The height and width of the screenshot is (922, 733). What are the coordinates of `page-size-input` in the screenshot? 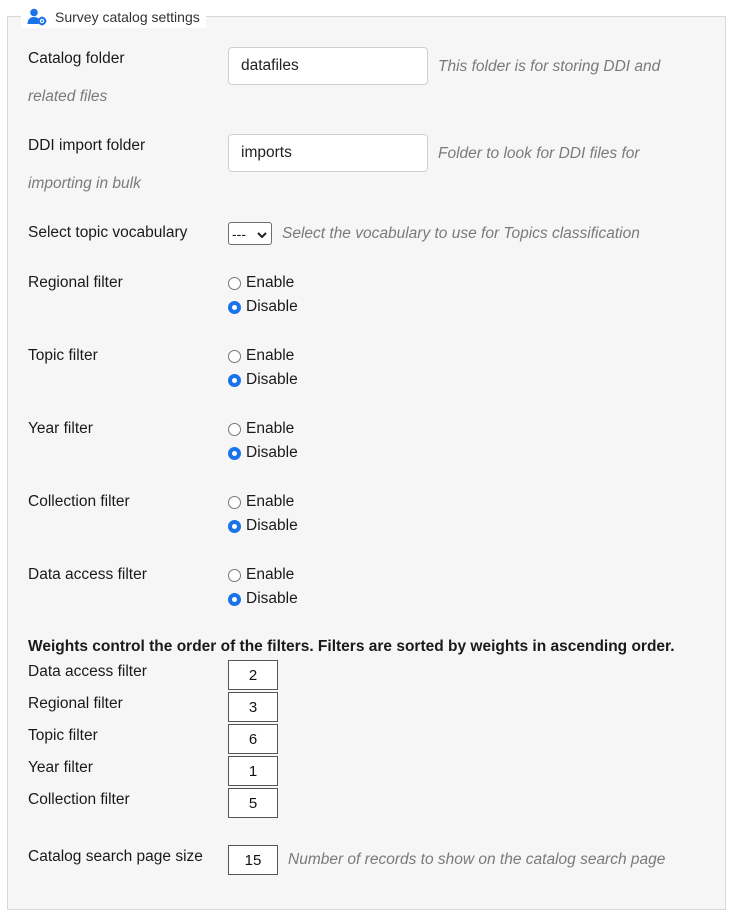 It's located at (253, 860).